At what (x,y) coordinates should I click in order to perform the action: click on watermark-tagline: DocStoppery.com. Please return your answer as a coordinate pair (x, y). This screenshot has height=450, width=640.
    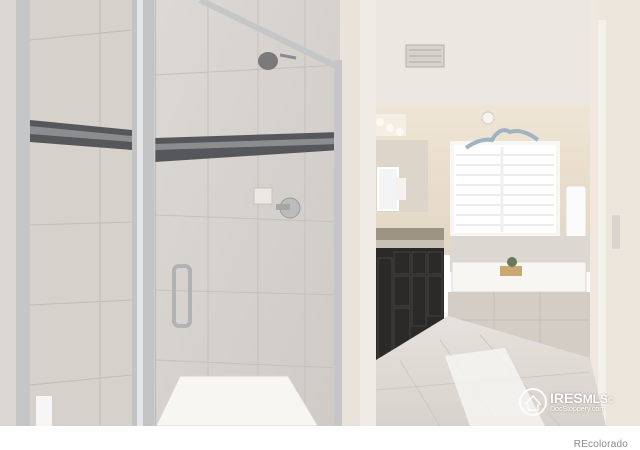
    Looking at the image, I should click on (578, 409).